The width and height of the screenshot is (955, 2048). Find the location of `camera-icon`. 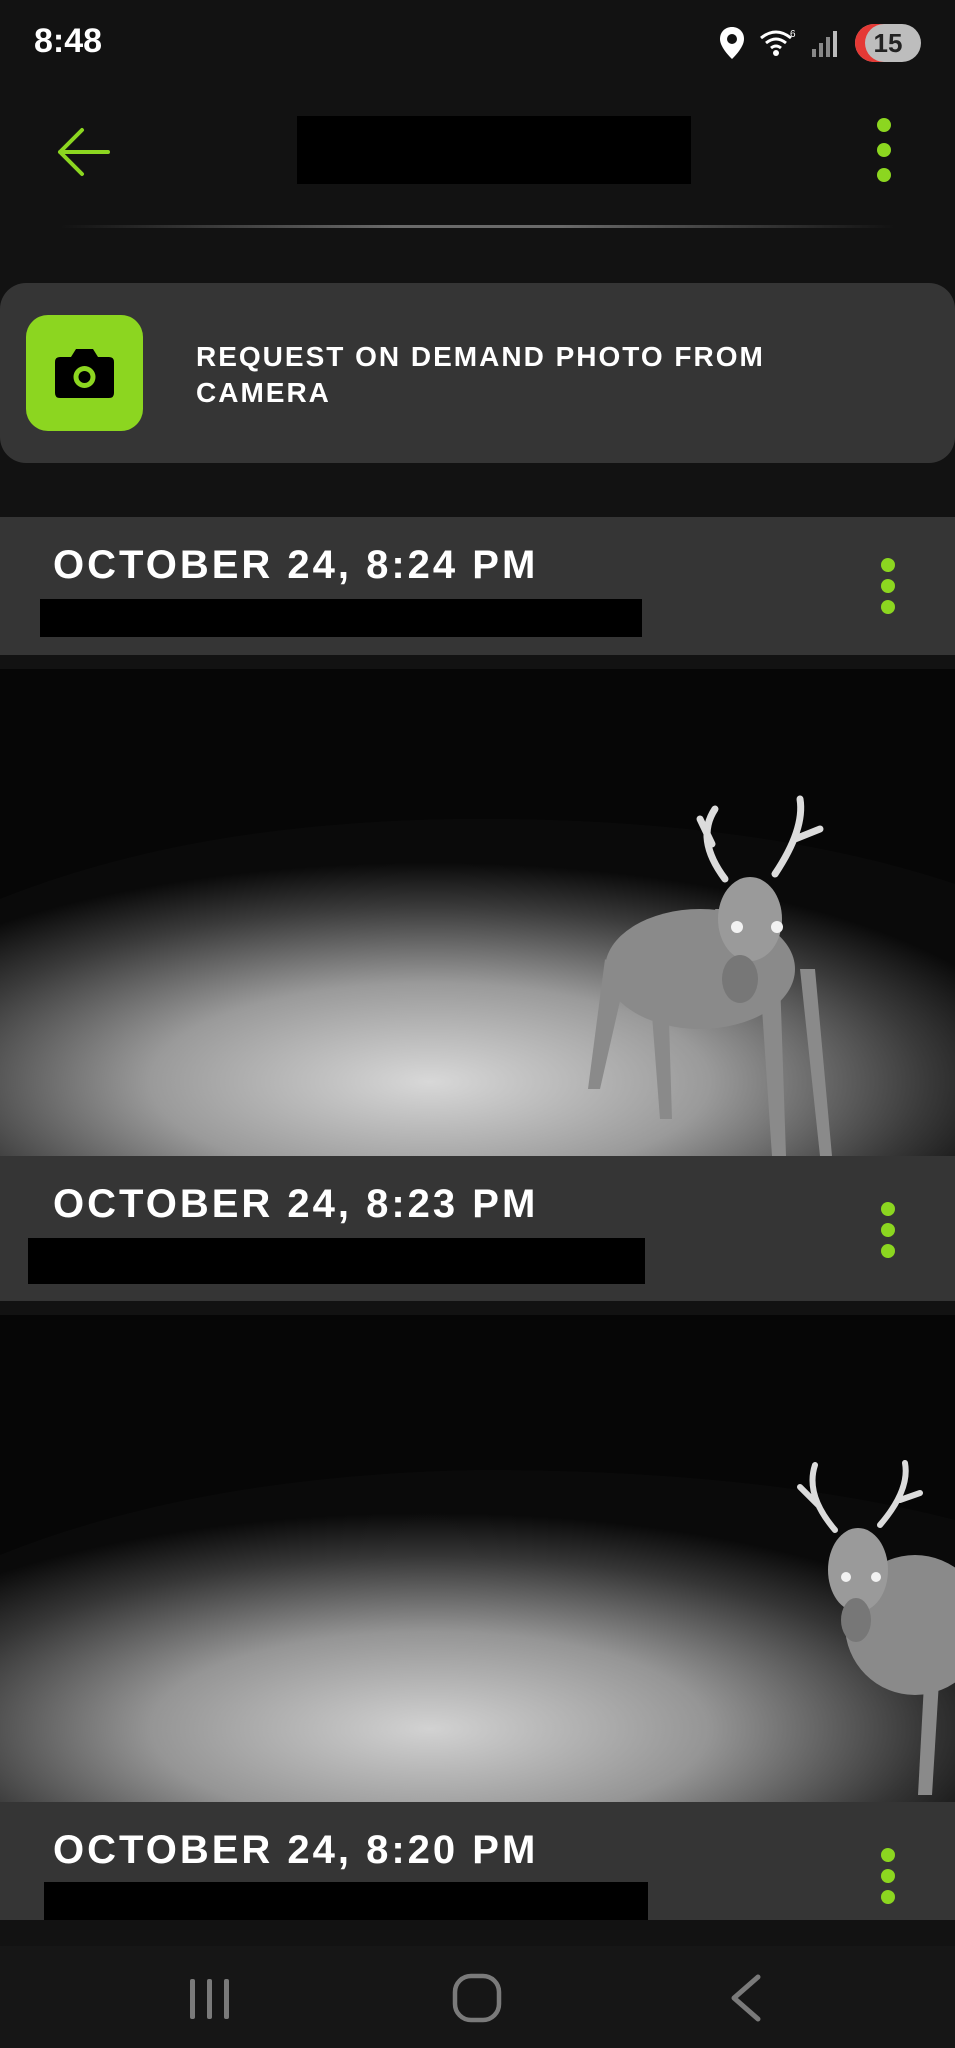

camera-icon is located at coordinates (84, 373).